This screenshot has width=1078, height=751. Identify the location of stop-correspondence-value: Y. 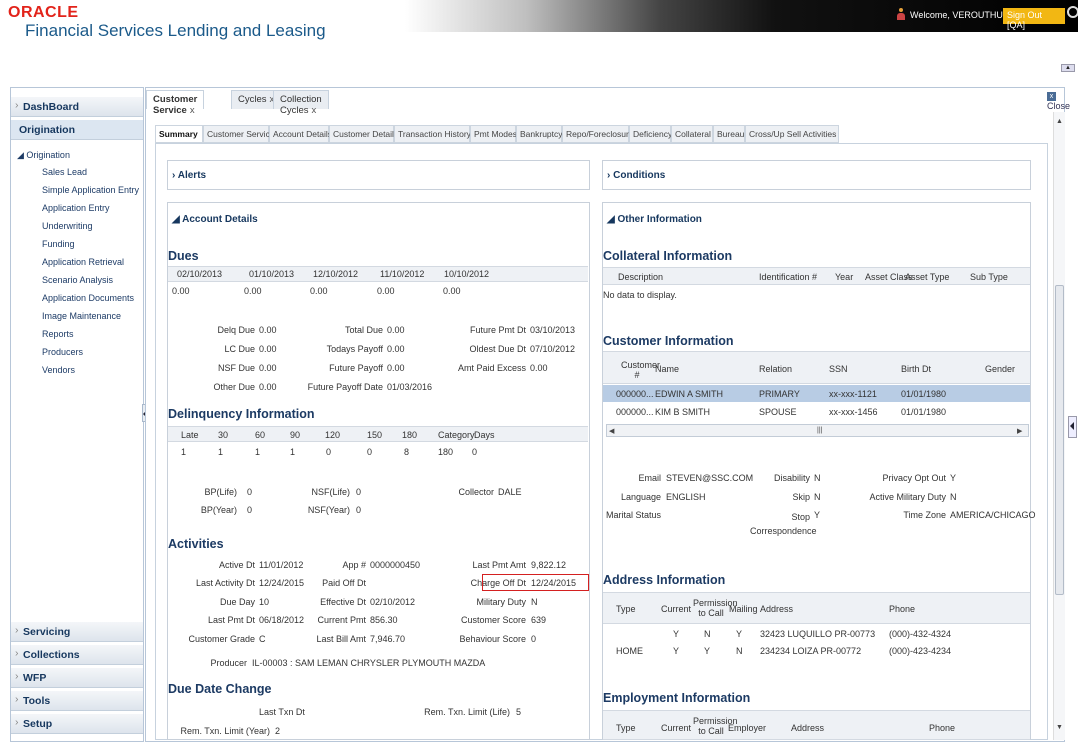
(817, 515).